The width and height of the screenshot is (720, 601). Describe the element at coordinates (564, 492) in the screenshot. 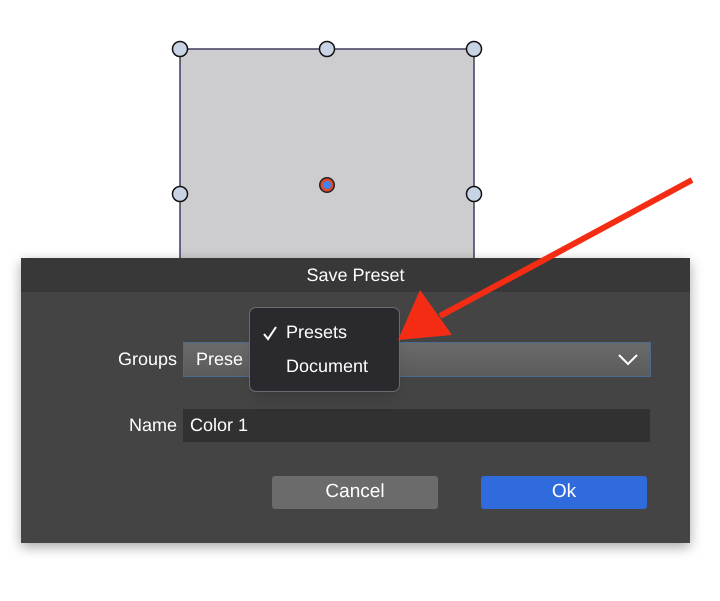

I see `ok-button: Ok` at that location.